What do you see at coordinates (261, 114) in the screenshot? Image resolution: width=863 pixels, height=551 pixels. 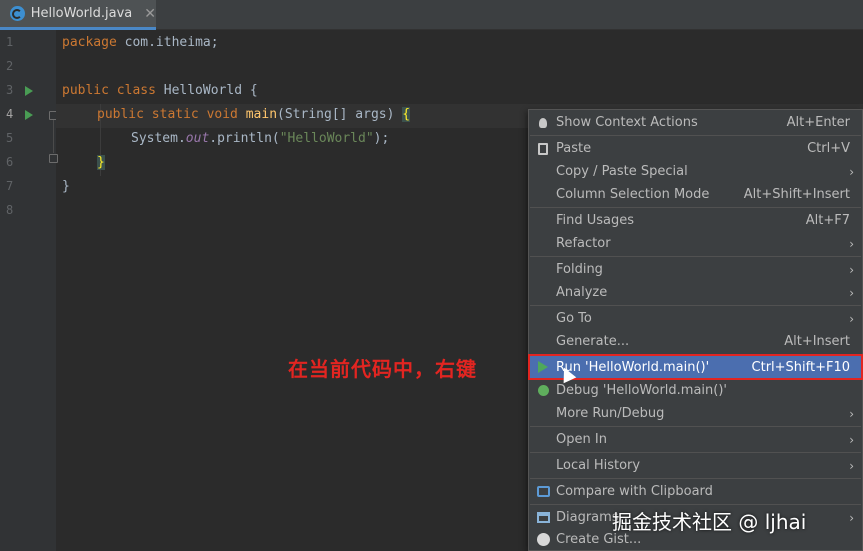 I see `method-name: main` at bounding box center [261, 114].